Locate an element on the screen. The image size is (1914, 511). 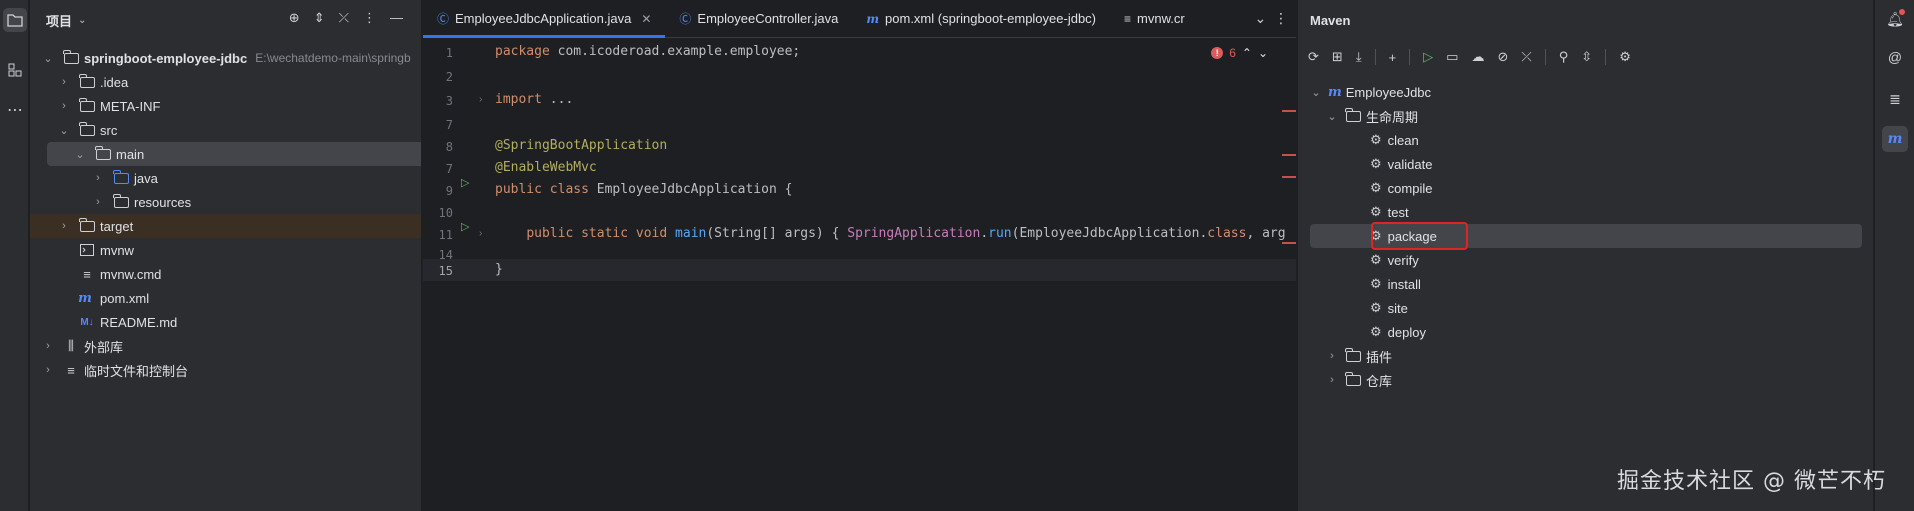
maven-repositories-row: › 仓库 is located at coordinates (1585, 380).